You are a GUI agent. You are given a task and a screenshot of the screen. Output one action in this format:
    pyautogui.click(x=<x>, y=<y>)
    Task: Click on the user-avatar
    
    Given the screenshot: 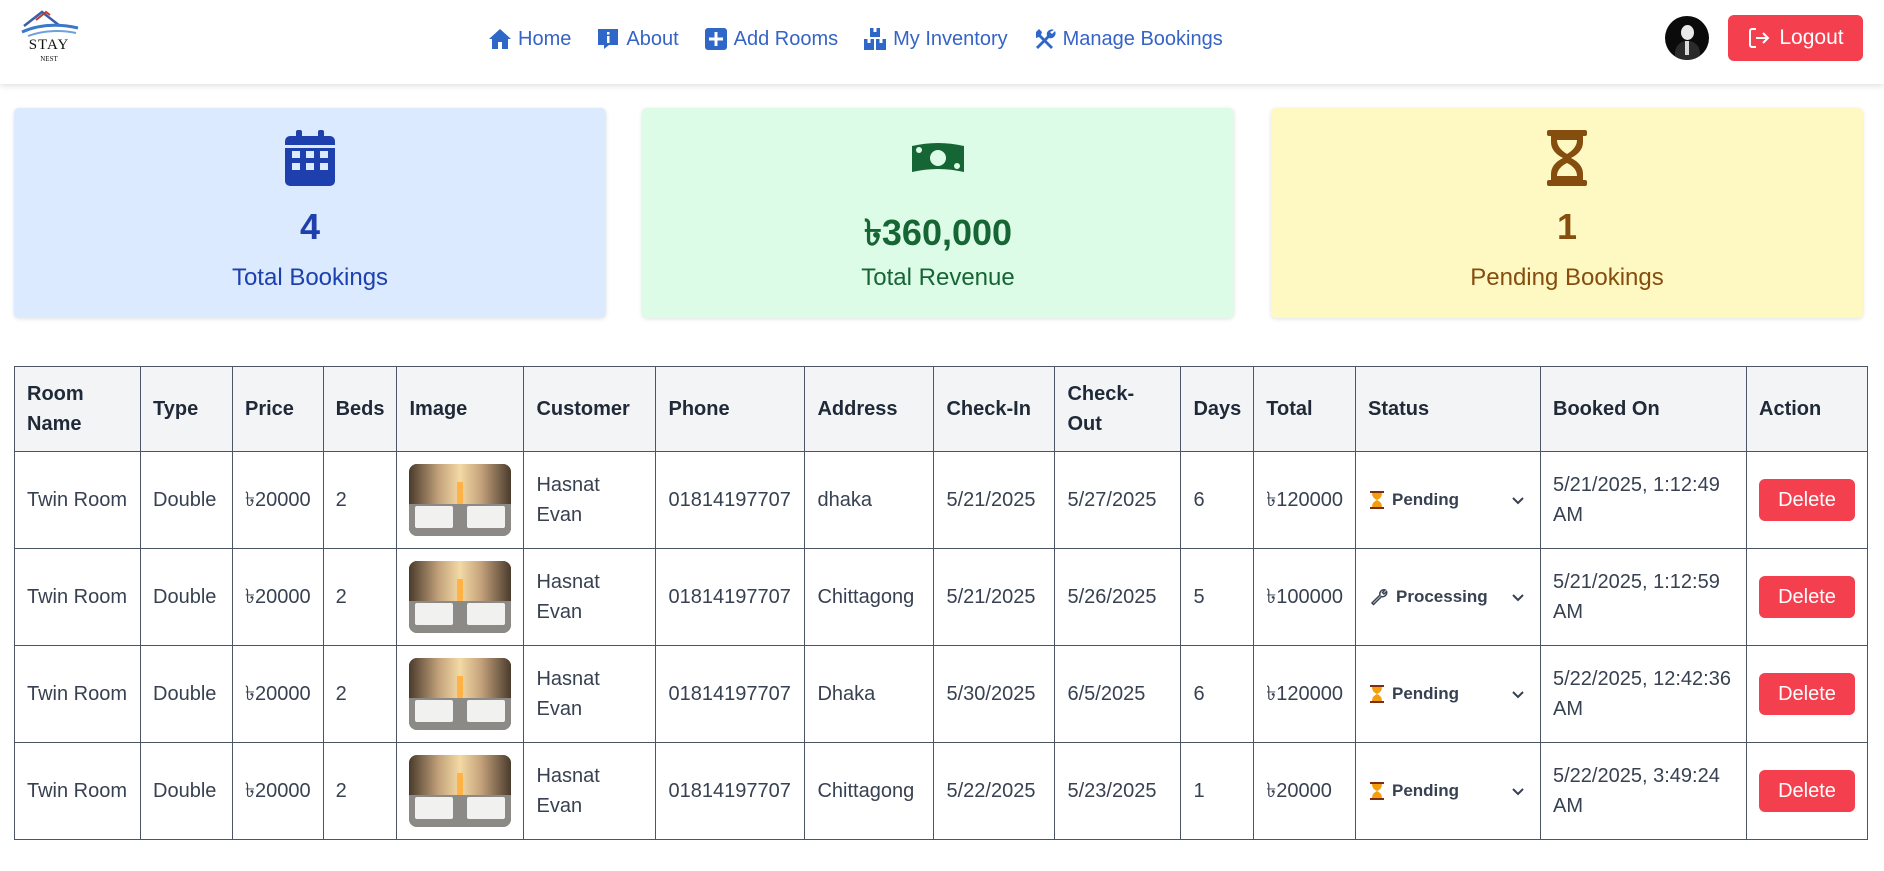 What is the action you would take?
    pyautogui.click(x=1687, y=38)
    